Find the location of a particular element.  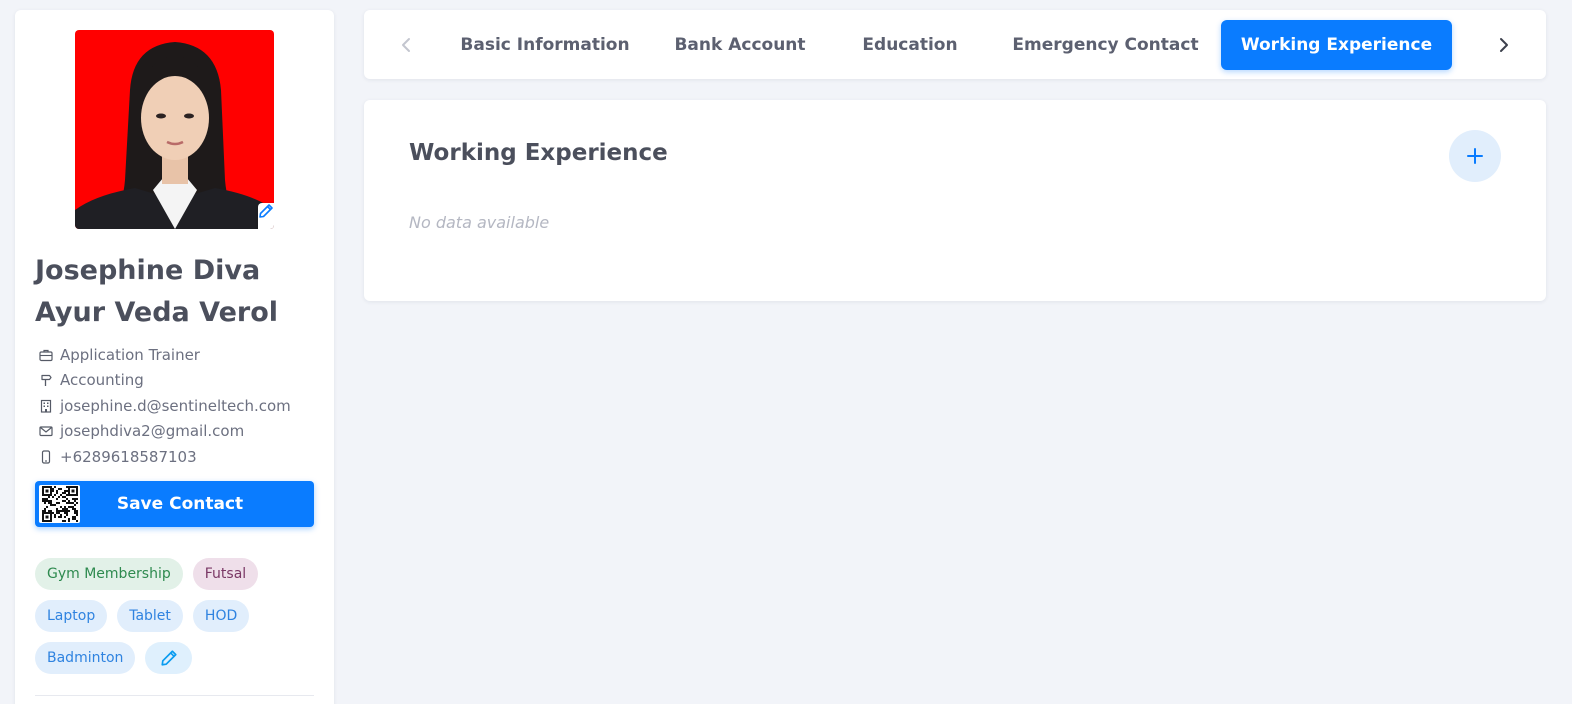

tab-education: Education is located at coordinates (910, 45).